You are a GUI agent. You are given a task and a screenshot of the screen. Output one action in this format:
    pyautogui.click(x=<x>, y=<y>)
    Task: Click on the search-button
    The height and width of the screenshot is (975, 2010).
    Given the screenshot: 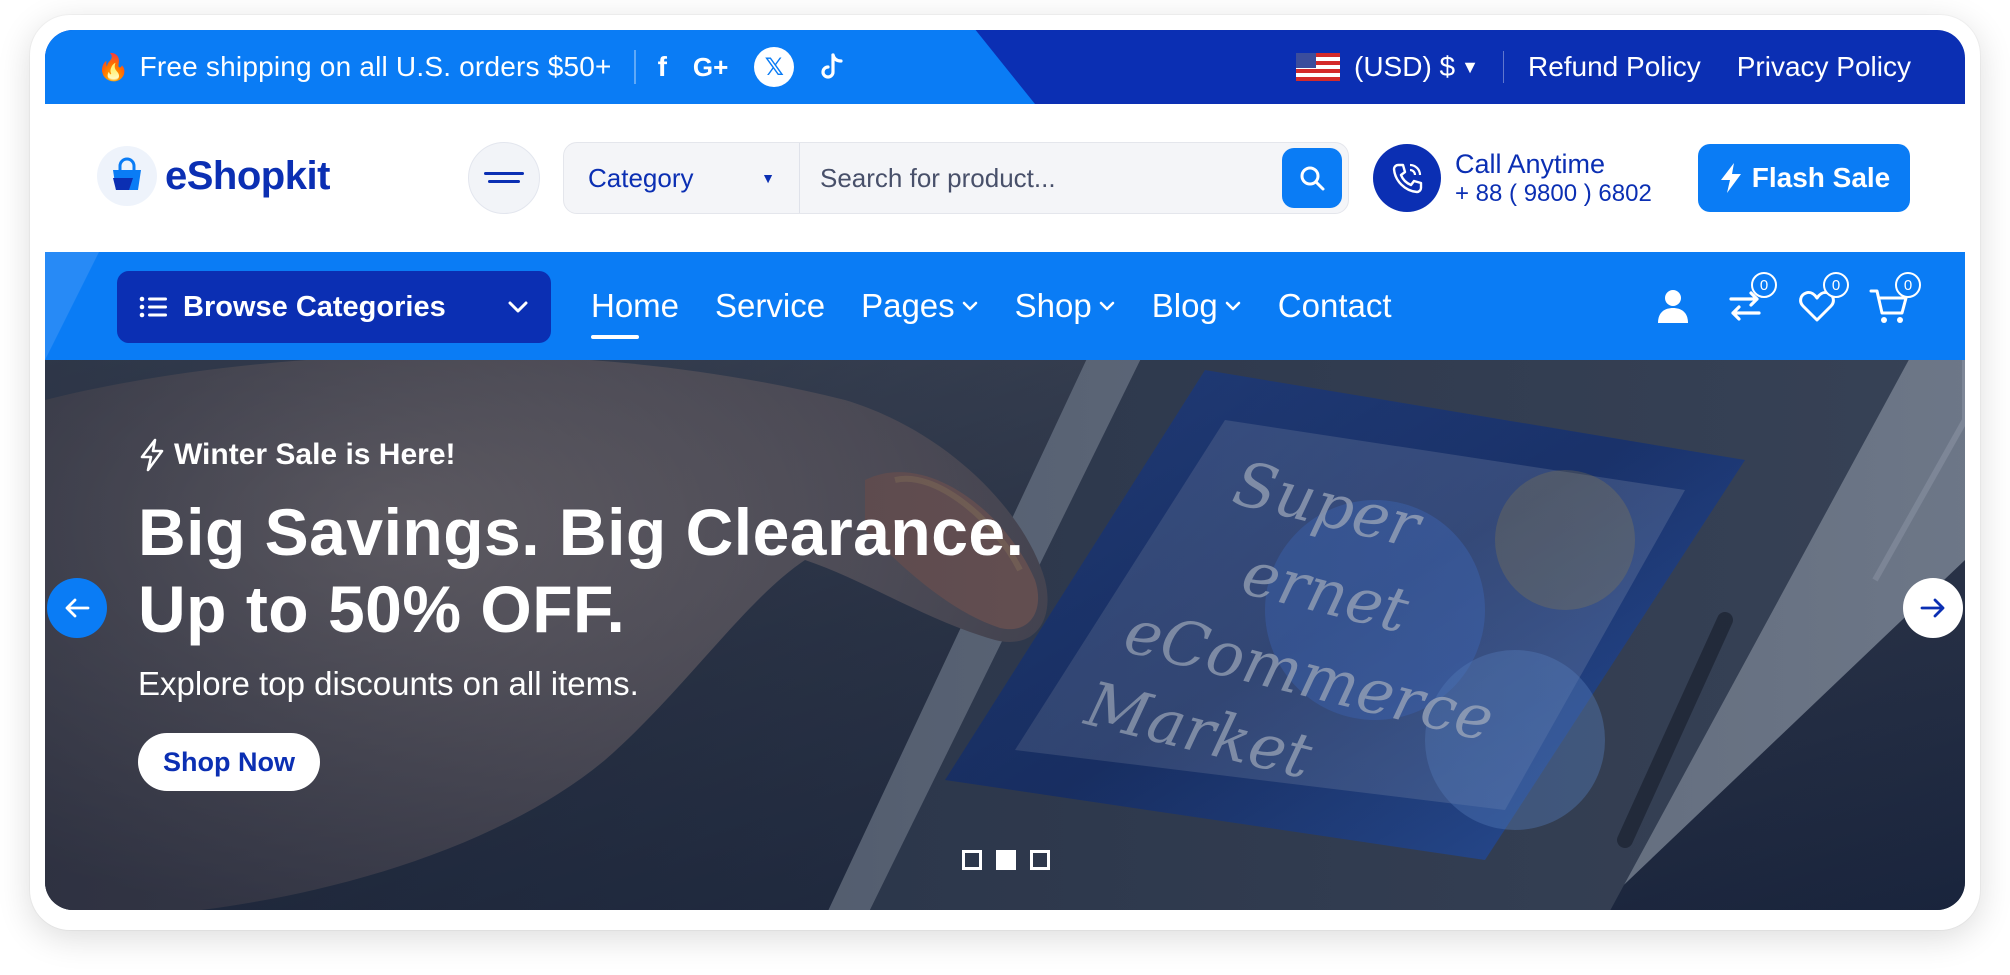 What is the action you would take?
    pyautogui.click(x=1312, y=178)
    